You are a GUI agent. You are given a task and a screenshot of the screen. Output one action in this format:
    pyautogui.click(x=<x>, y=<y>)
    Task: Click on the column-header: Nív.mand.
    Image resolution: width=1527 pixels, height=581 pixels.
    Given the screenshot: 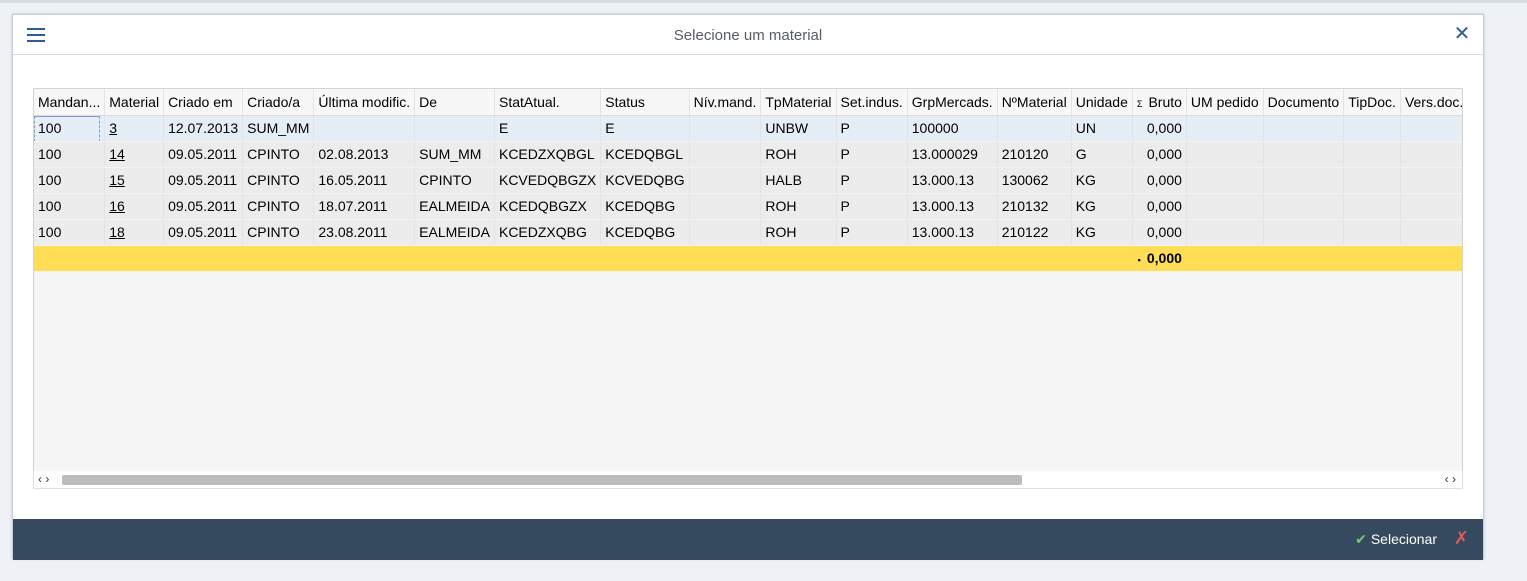 What is the action you would take?
    pyautogui.click(x=725, y=102)
    